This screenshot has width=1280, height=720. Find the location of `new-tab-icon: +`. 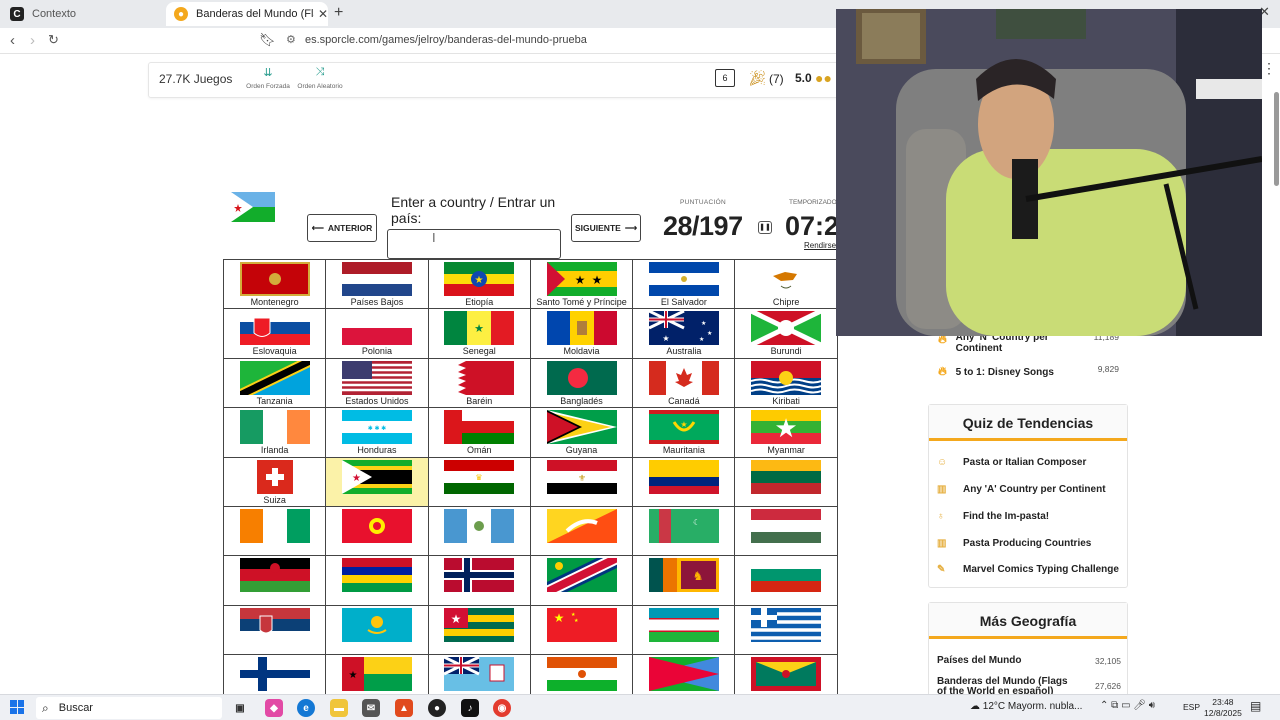

new-tab-icon: + is located at coordinates (338, 13).